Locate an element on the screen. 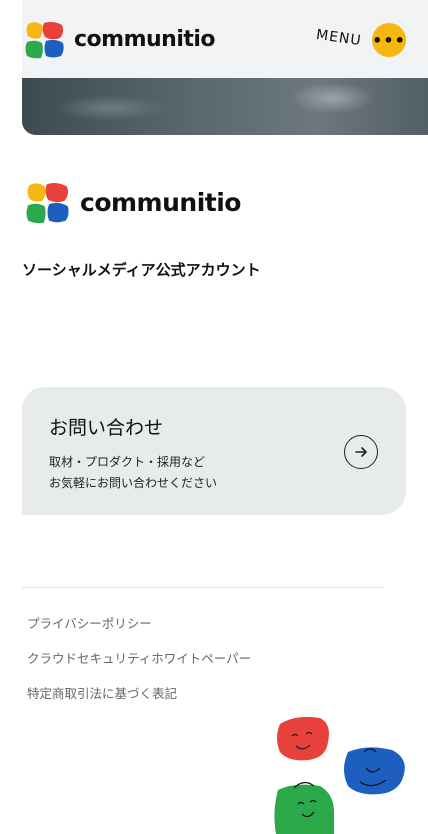 Image resolution: width=428 pixels, height=834 pixels. menu-button: ••• is located at coordinates (389, 40).